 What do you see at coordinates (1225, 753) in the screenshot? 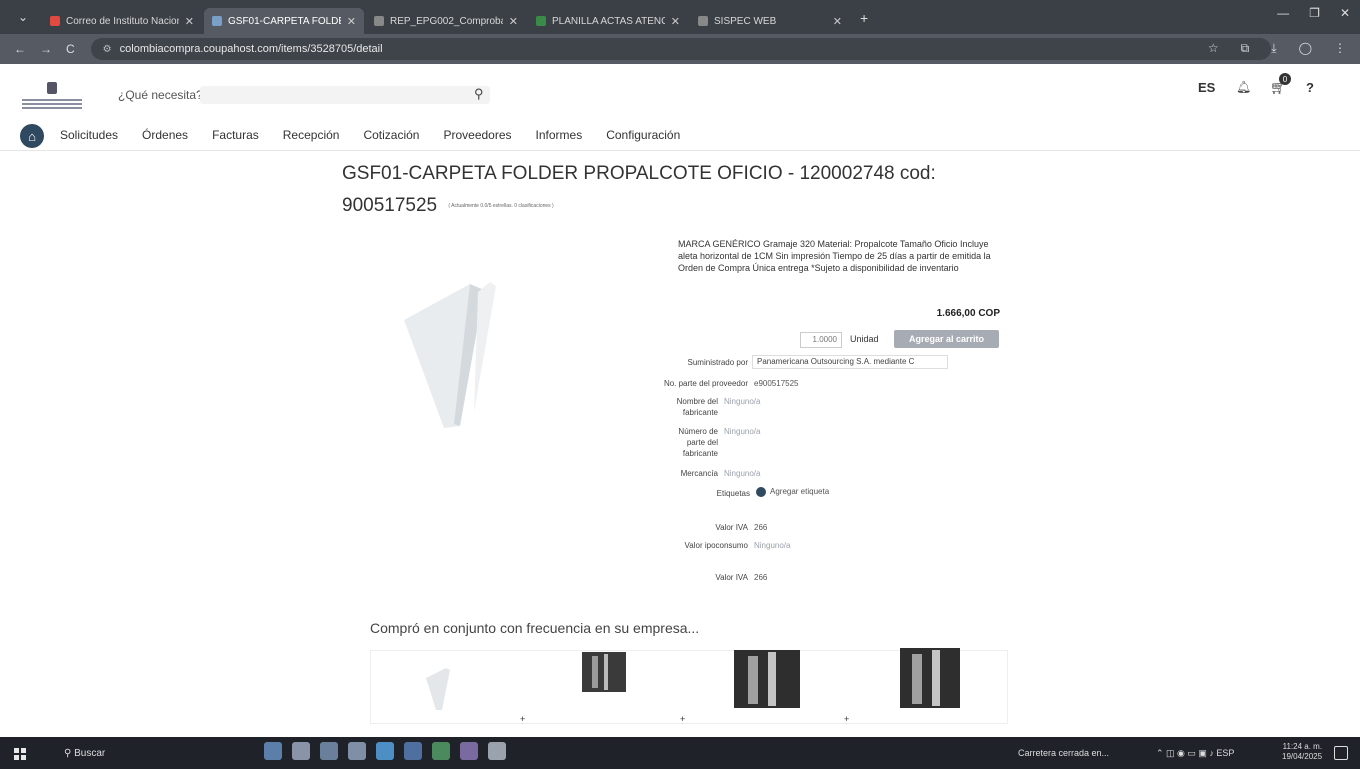
I see `keyboard-language: ESP` at bounding box center [1225, 753].